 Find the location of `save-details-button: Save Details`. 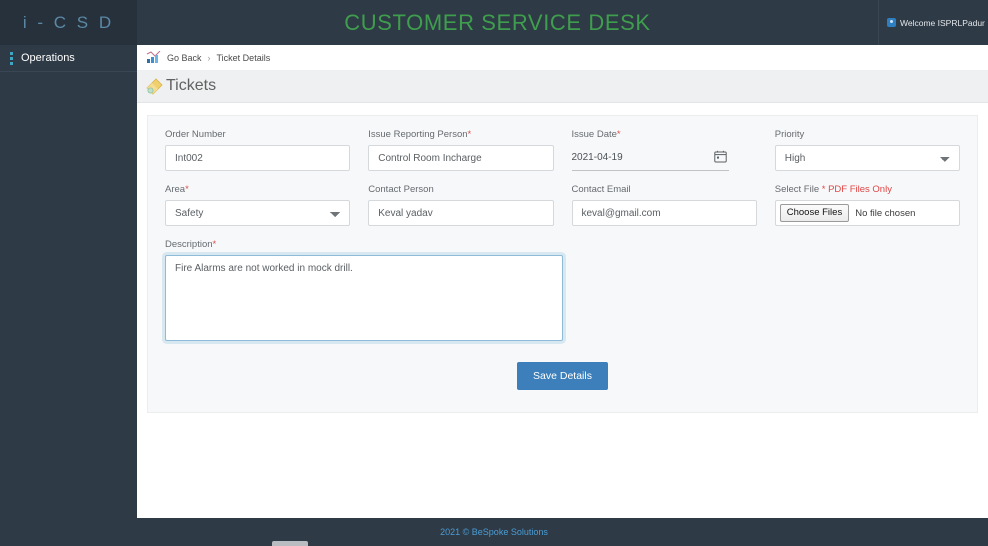

save-details-button: Save Details is located at coordinates (562, 376).